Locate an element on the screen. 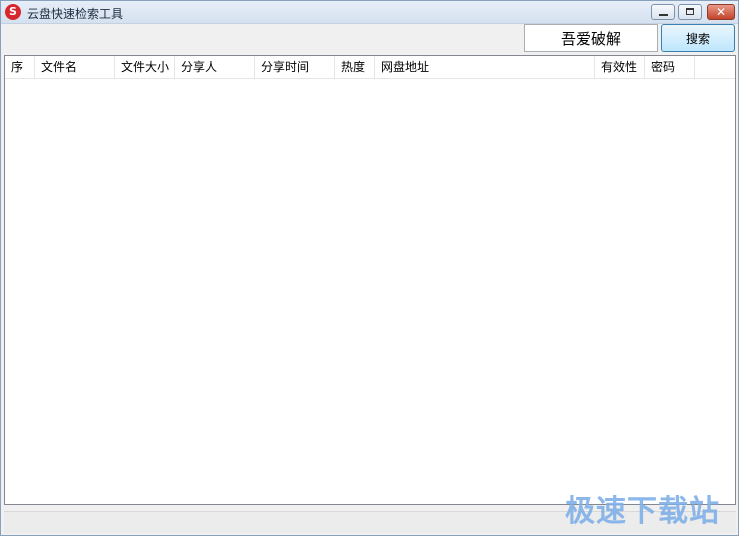 The height and width of the screenshot is (536, 739). column-header-validity: 有效性 is located at coordinates (620, 67).